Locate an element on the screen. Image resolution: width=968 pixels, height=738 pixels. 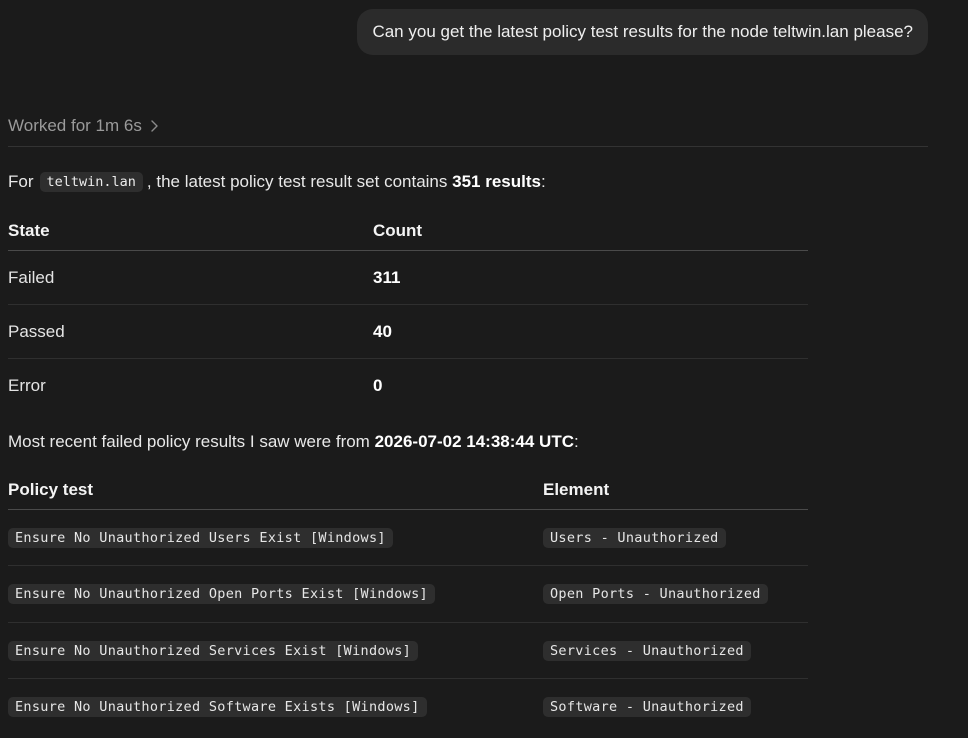
column-header-count: Count is located at coordinates (398, 230).